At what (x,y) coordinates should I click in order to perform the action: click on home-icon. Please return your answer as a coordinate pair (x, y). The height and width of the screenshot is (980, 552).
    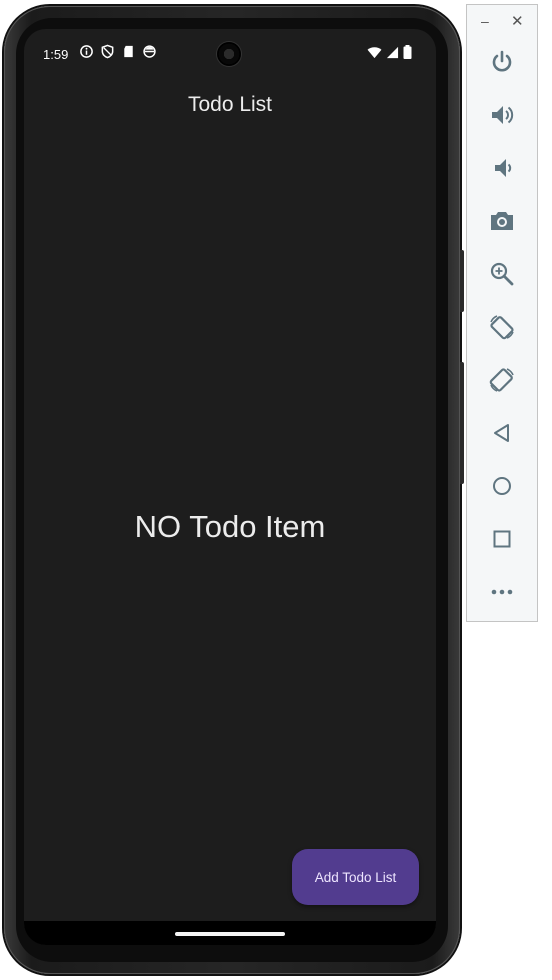
    Looking at the image, I should click on (502, 486).